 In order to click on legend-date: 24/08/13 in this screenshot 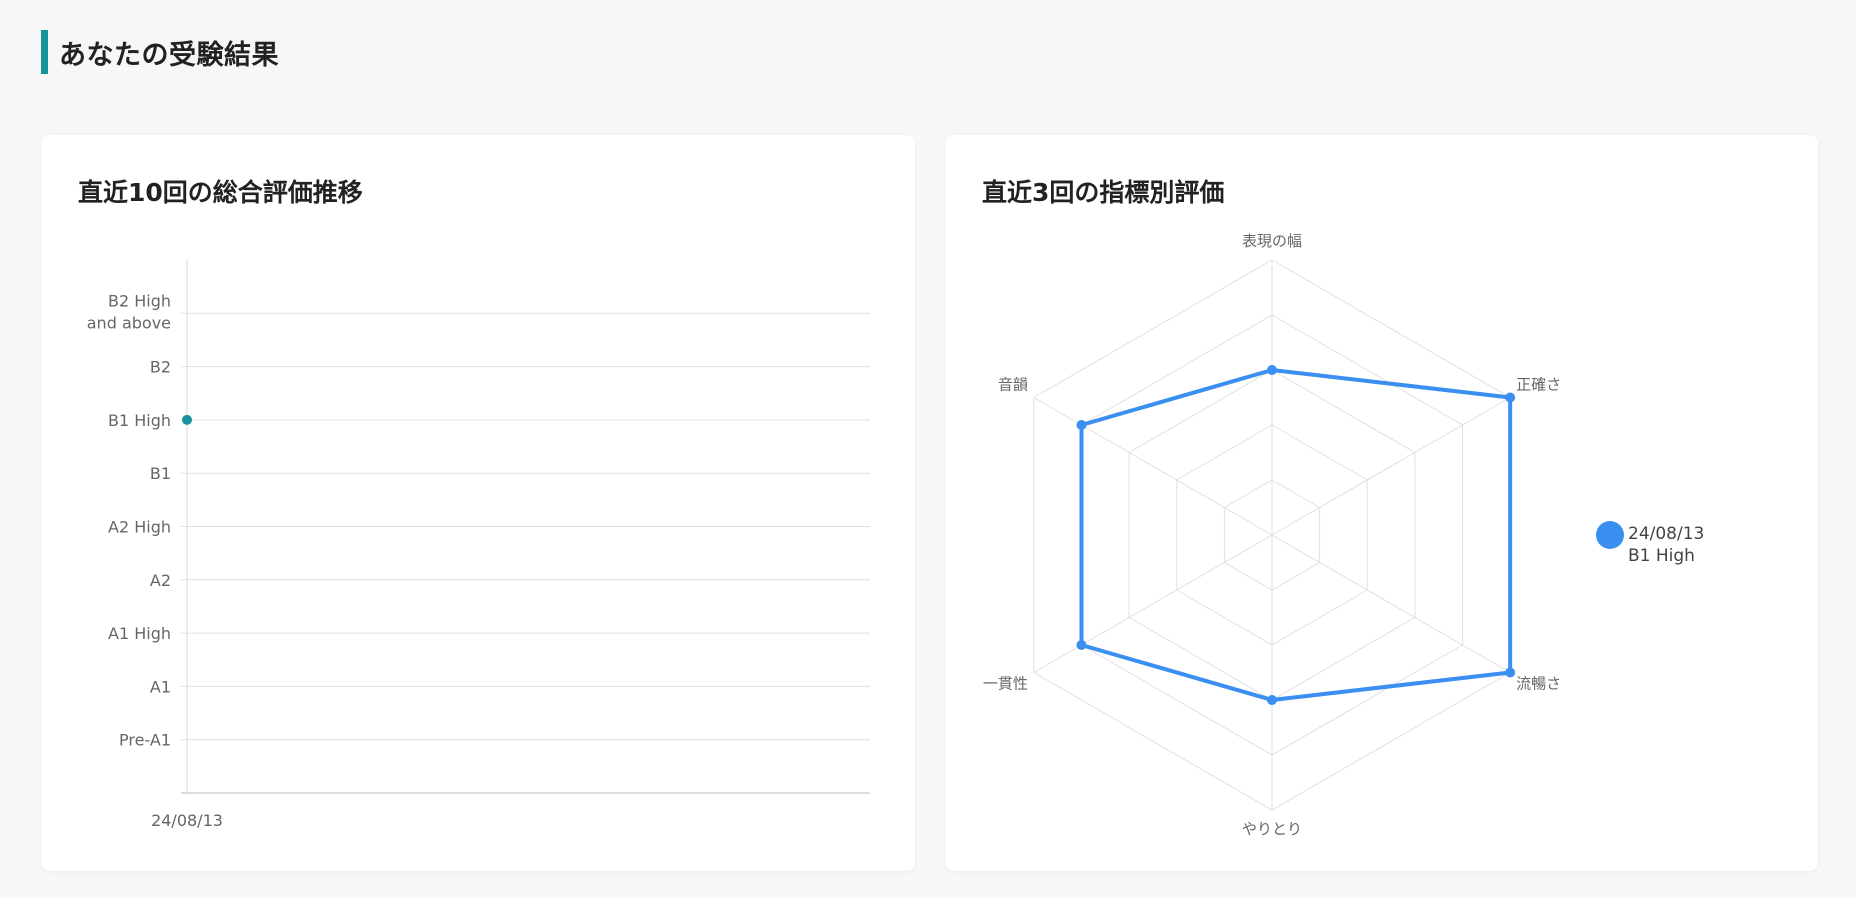, I will do `click(1666, 534)`.